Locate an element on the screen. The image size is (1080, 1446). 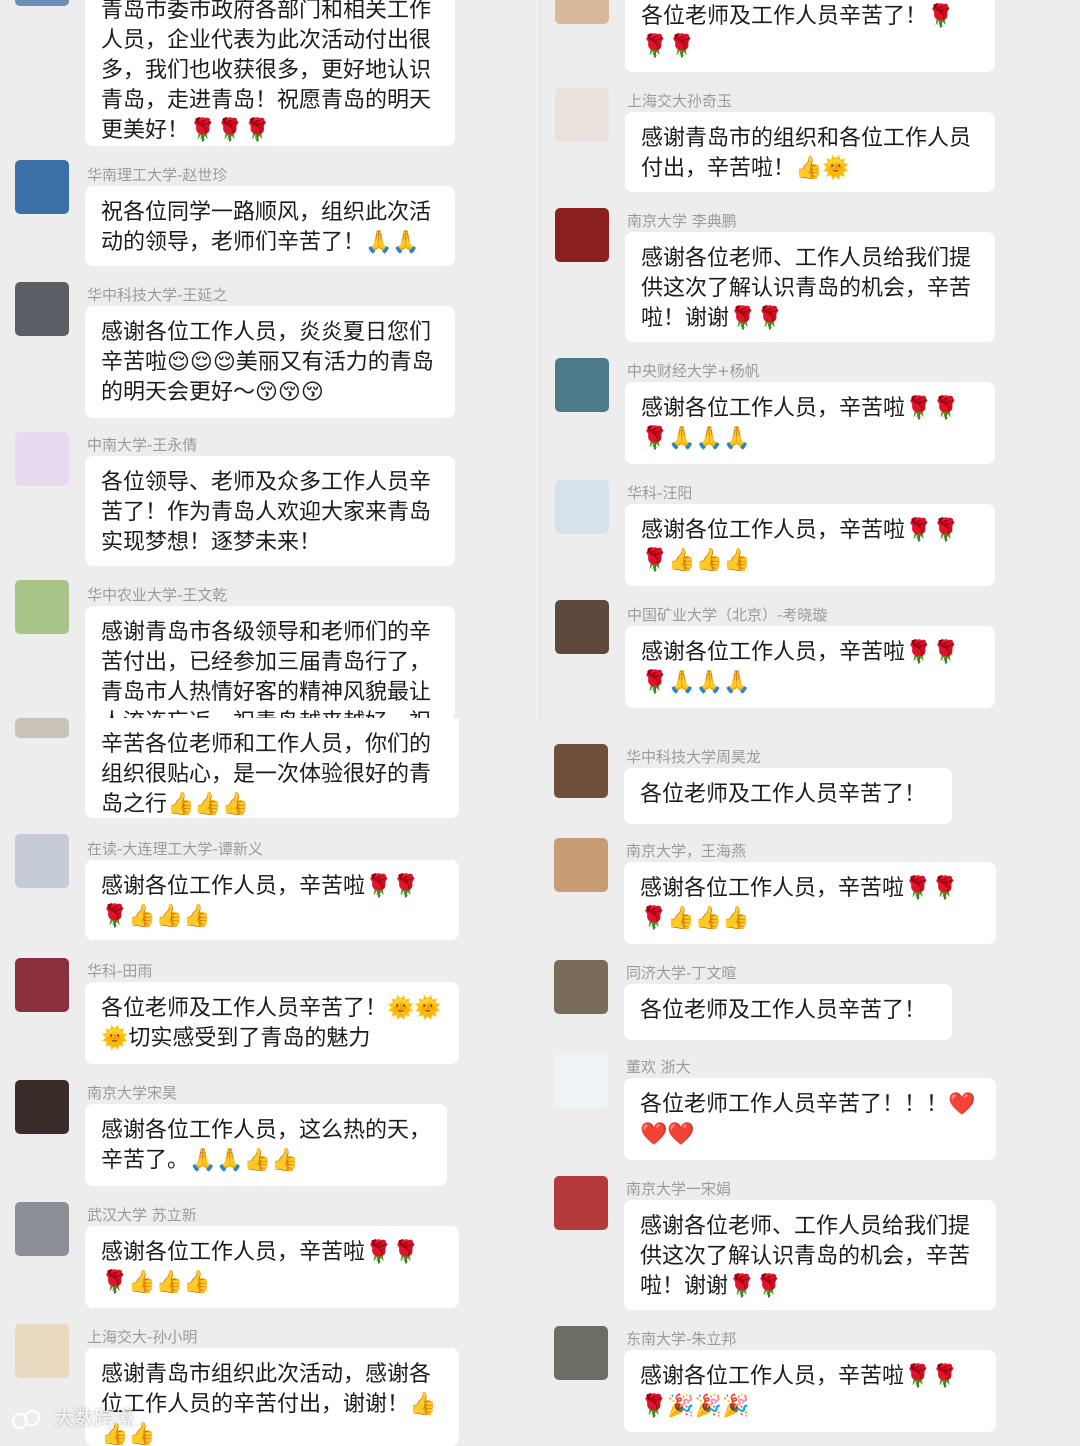
message-text: 各位领导、老师及众多工作人员辛苦了！作为青岛人欢迎大家来青岛实现梦想！逐梦未来！ is located at coordinates (266, 512).